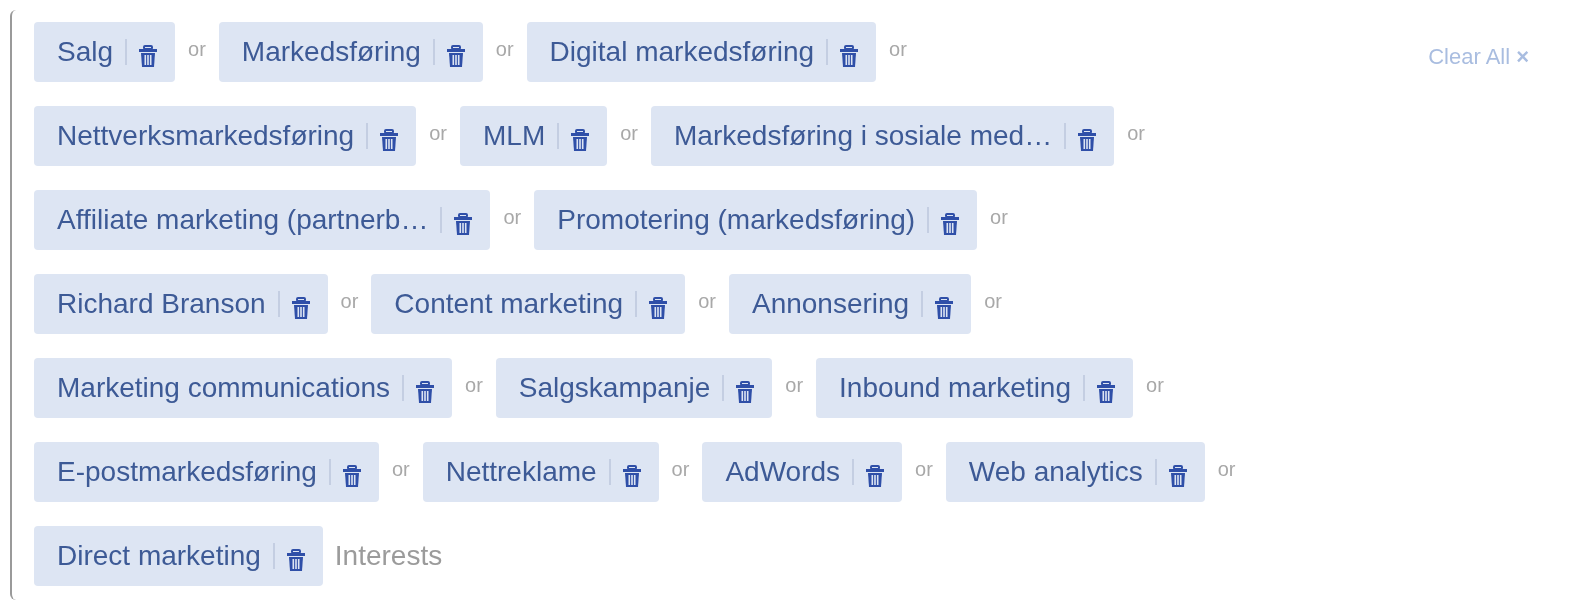 Image resolution: width=1569 pixels, height=604 pixels. What do you see at coordinates (161, 304) in the screenshot?
I see `tag-label: Richard Branson` at bounding box center [161, 304].